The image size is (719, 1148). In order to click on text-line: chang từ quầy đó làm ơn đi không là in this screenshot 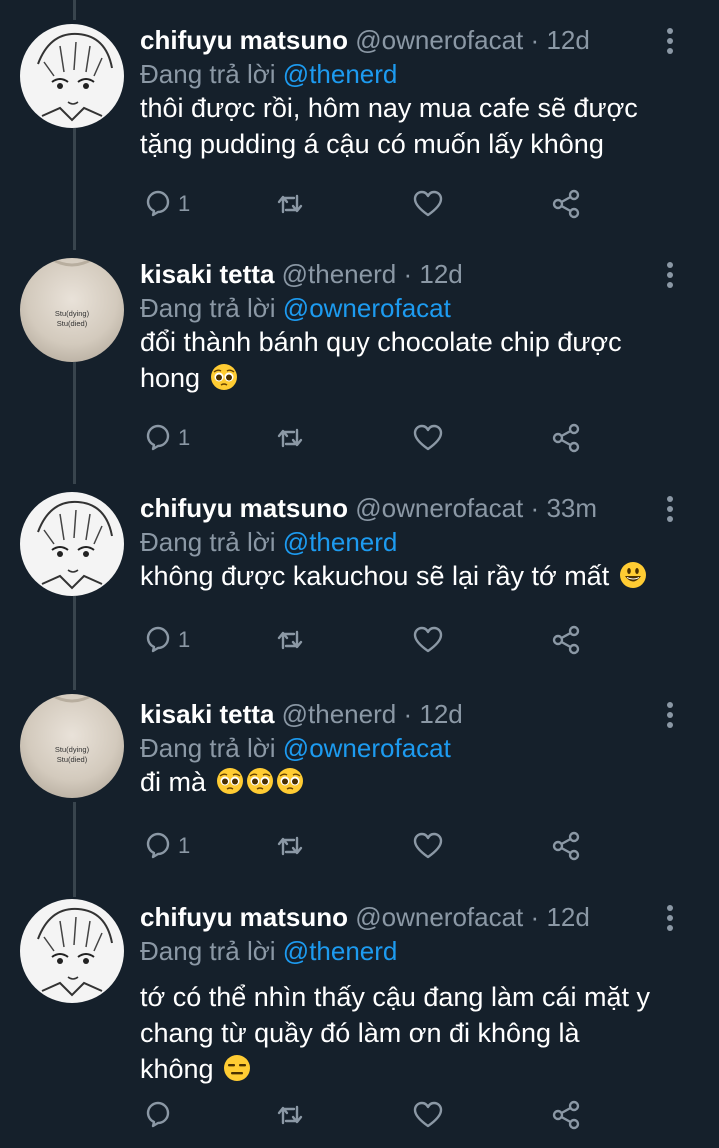, I will do `click(360, 1033)`.